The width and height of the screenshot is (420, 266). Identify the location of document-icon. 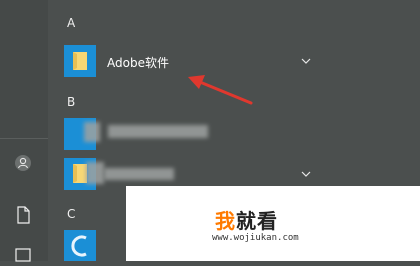
(23, 215).